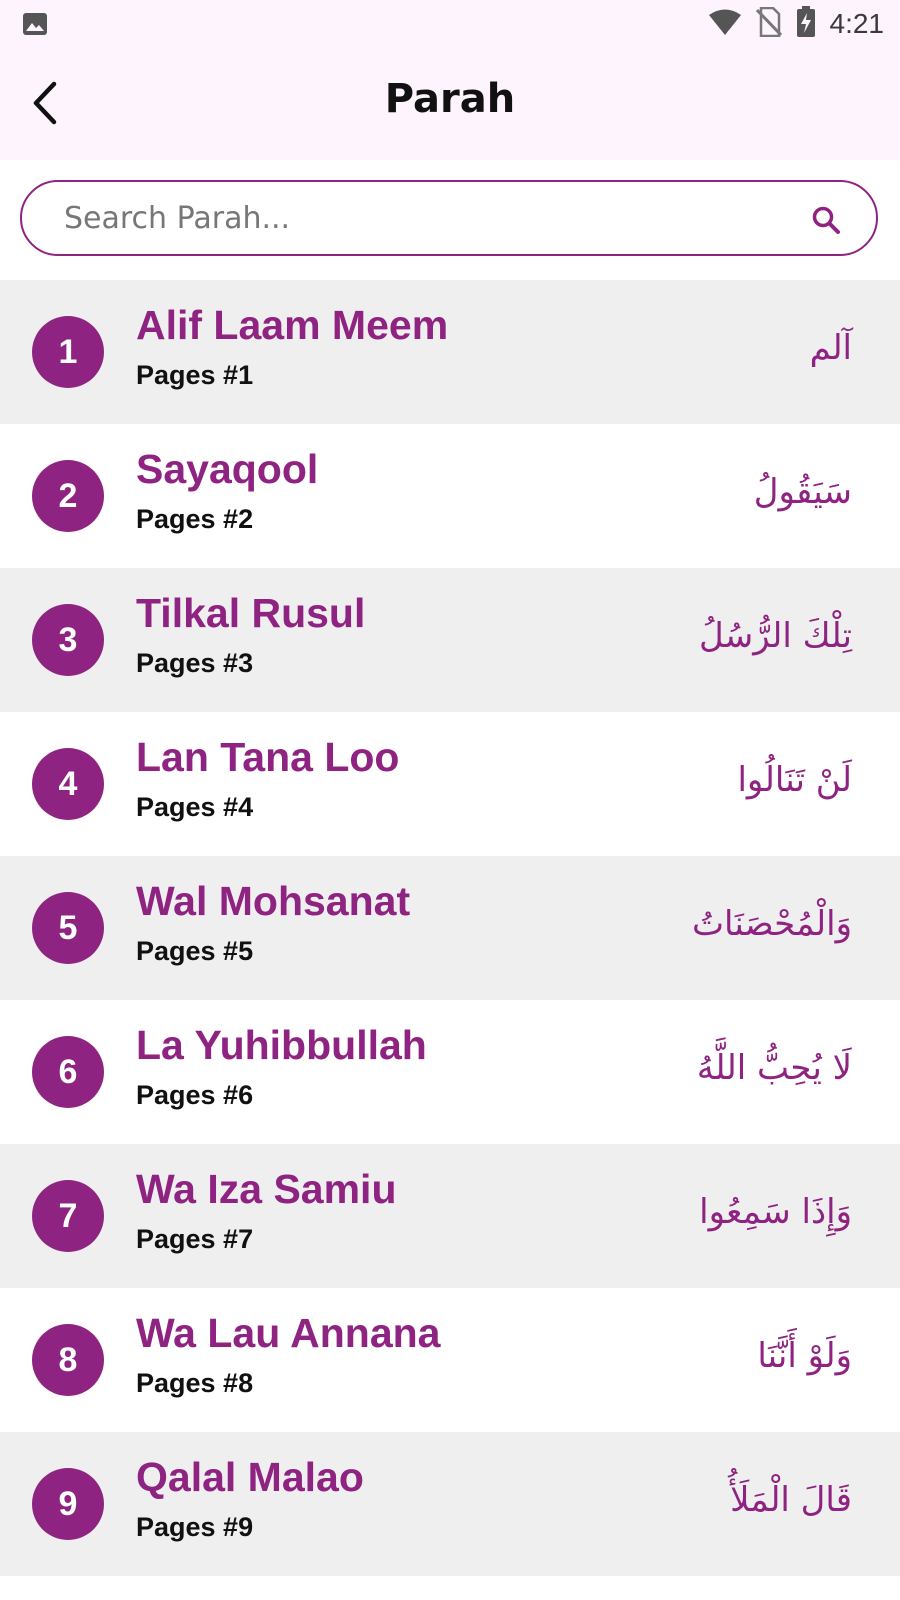 The width and height of the screenshot is (900, 1600). I want to click on parah-name: Alif Laam Meem, so click(292, 325).